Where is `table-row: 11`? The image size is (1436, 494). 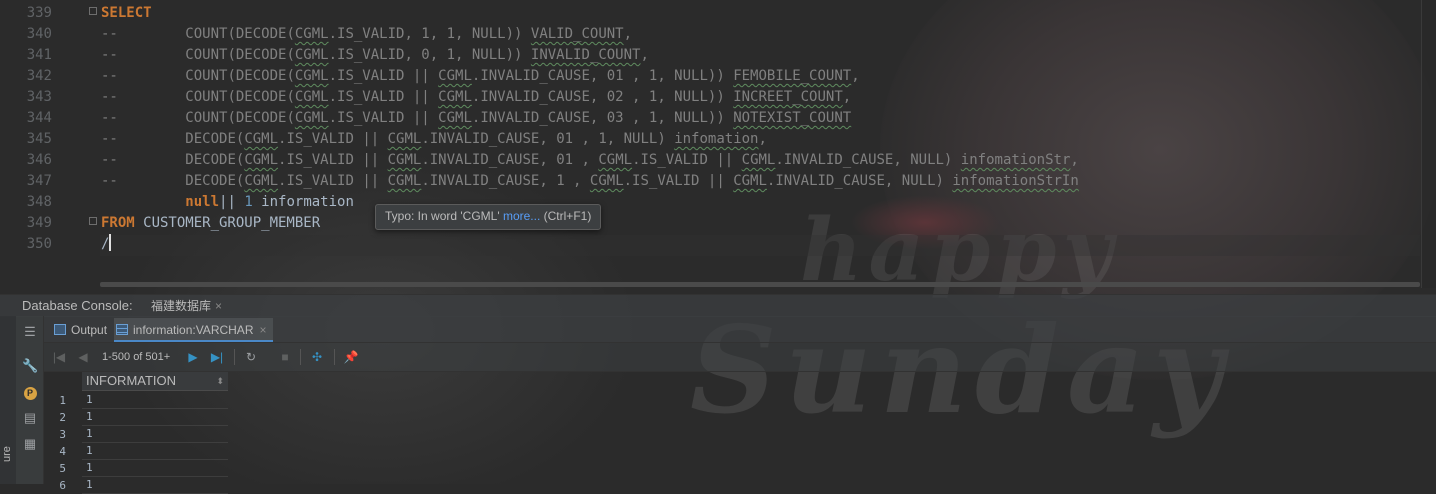 table-row: 11 is located at coordinates (136, 400).